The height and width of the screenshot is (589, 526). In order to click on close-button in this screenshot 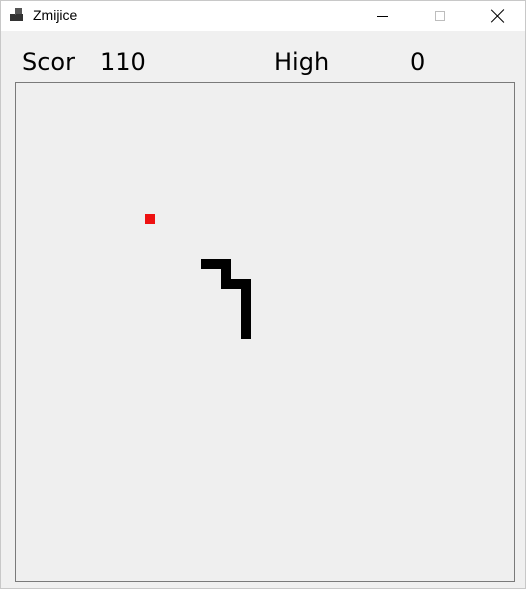, I will do `click(497, 16)`.